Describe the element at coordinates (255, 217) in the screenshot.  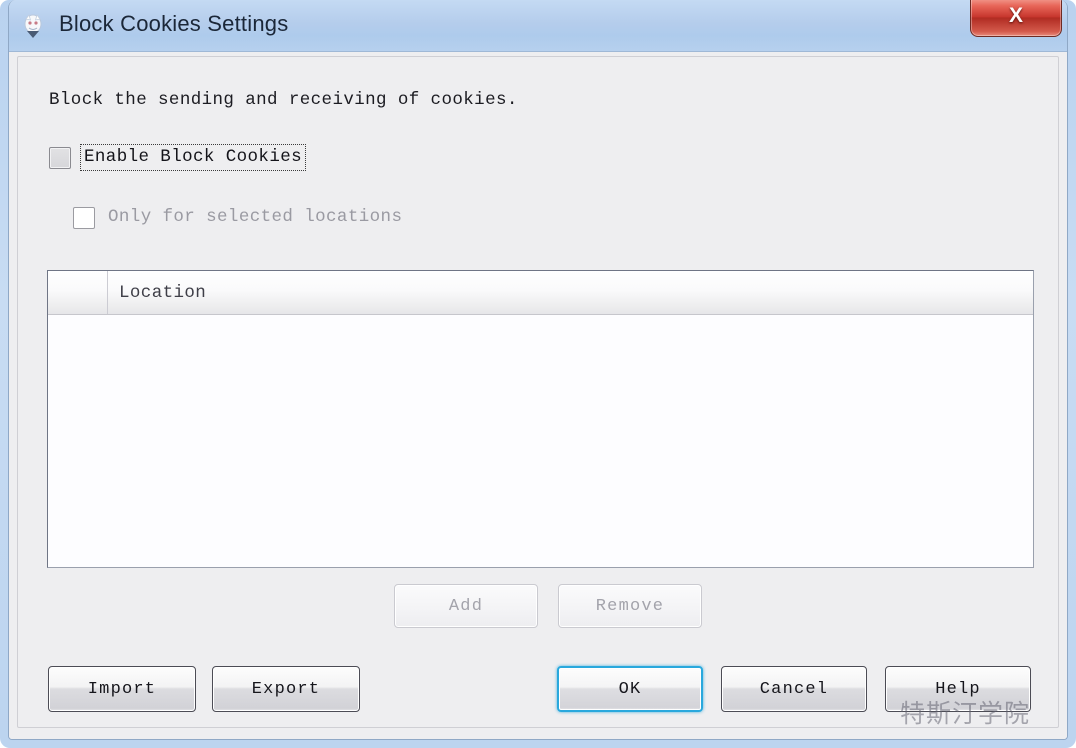
I see `only-selected-locations-label: Only for selected locations` at that location.